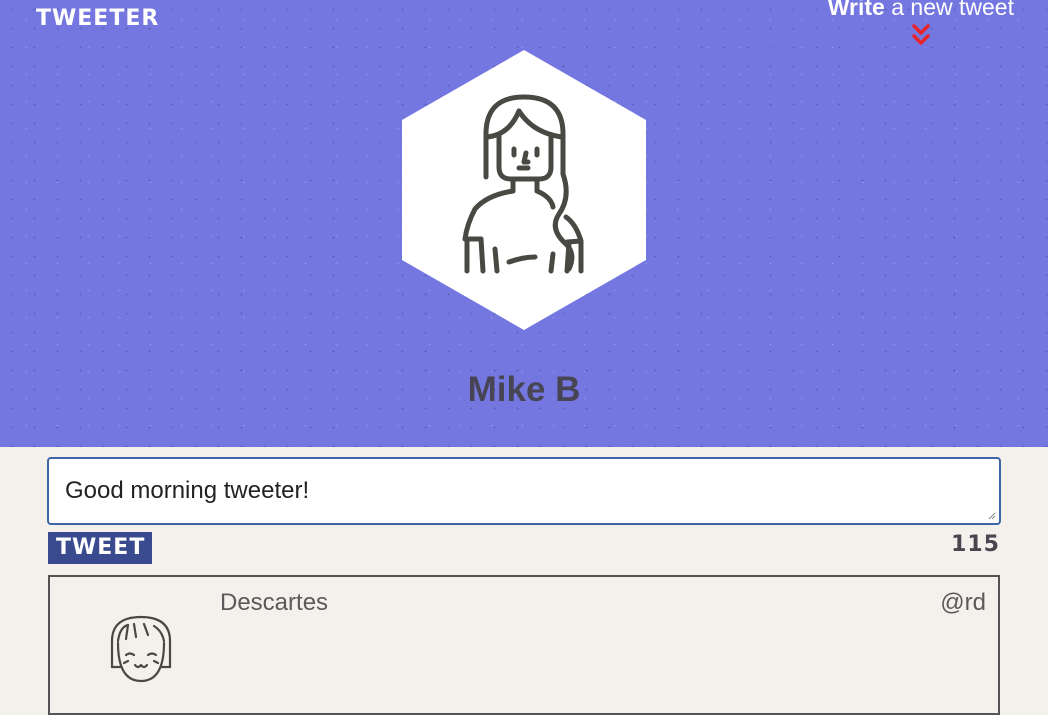 The height and width of the screenshot is (715, 1048). I want to click on write-new-tweet-link: Write a new tweet, so click(921, 23).